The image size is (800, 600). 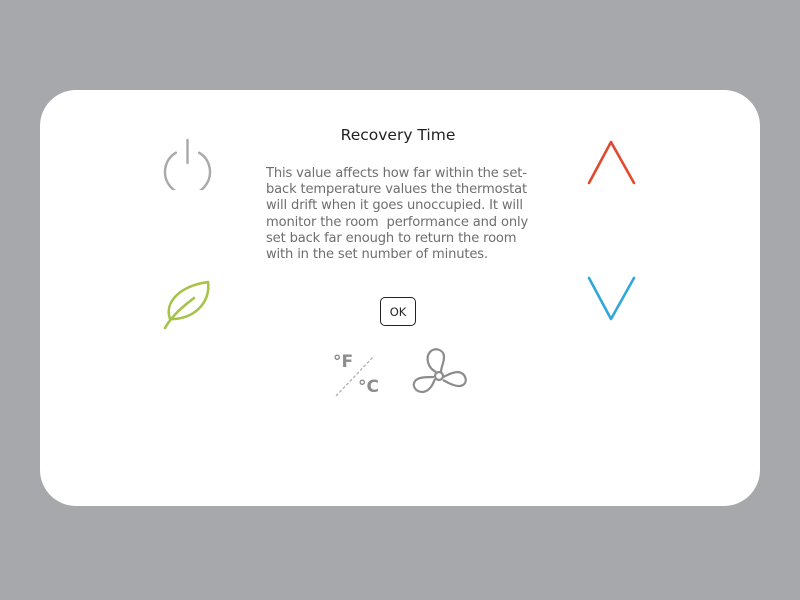 I want to click on ok-button: OK, so click(x=398, y=311).